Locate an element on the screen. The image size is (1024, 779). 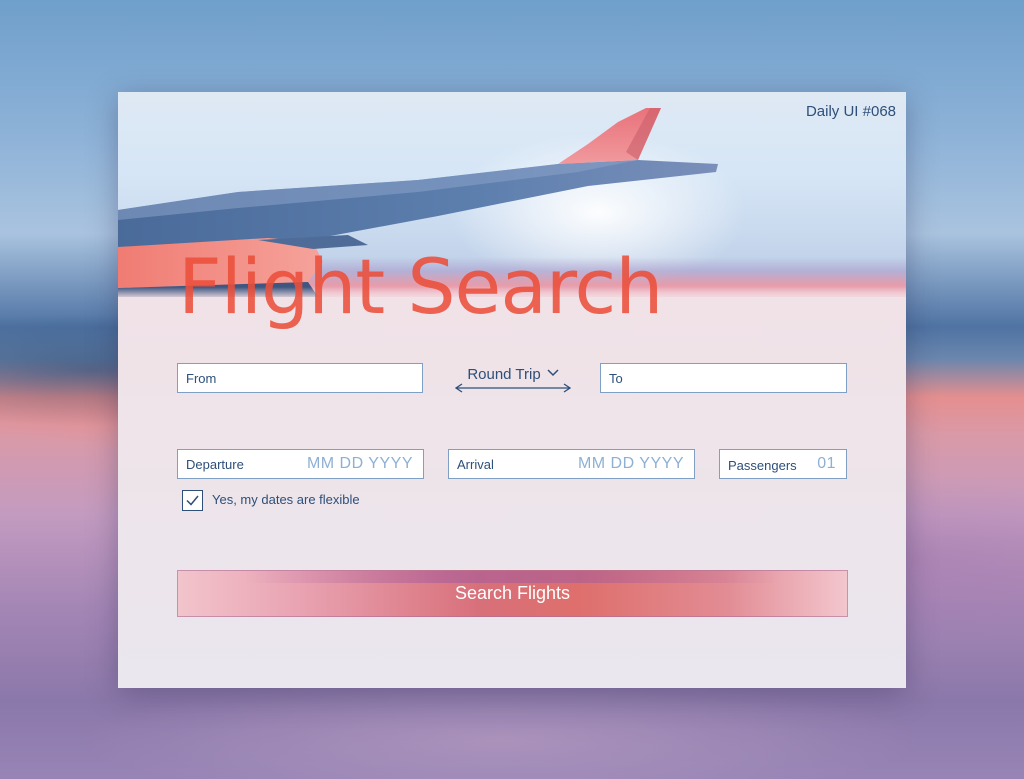
trip-type-label: Round Trip is located at coordinates (504, 374).